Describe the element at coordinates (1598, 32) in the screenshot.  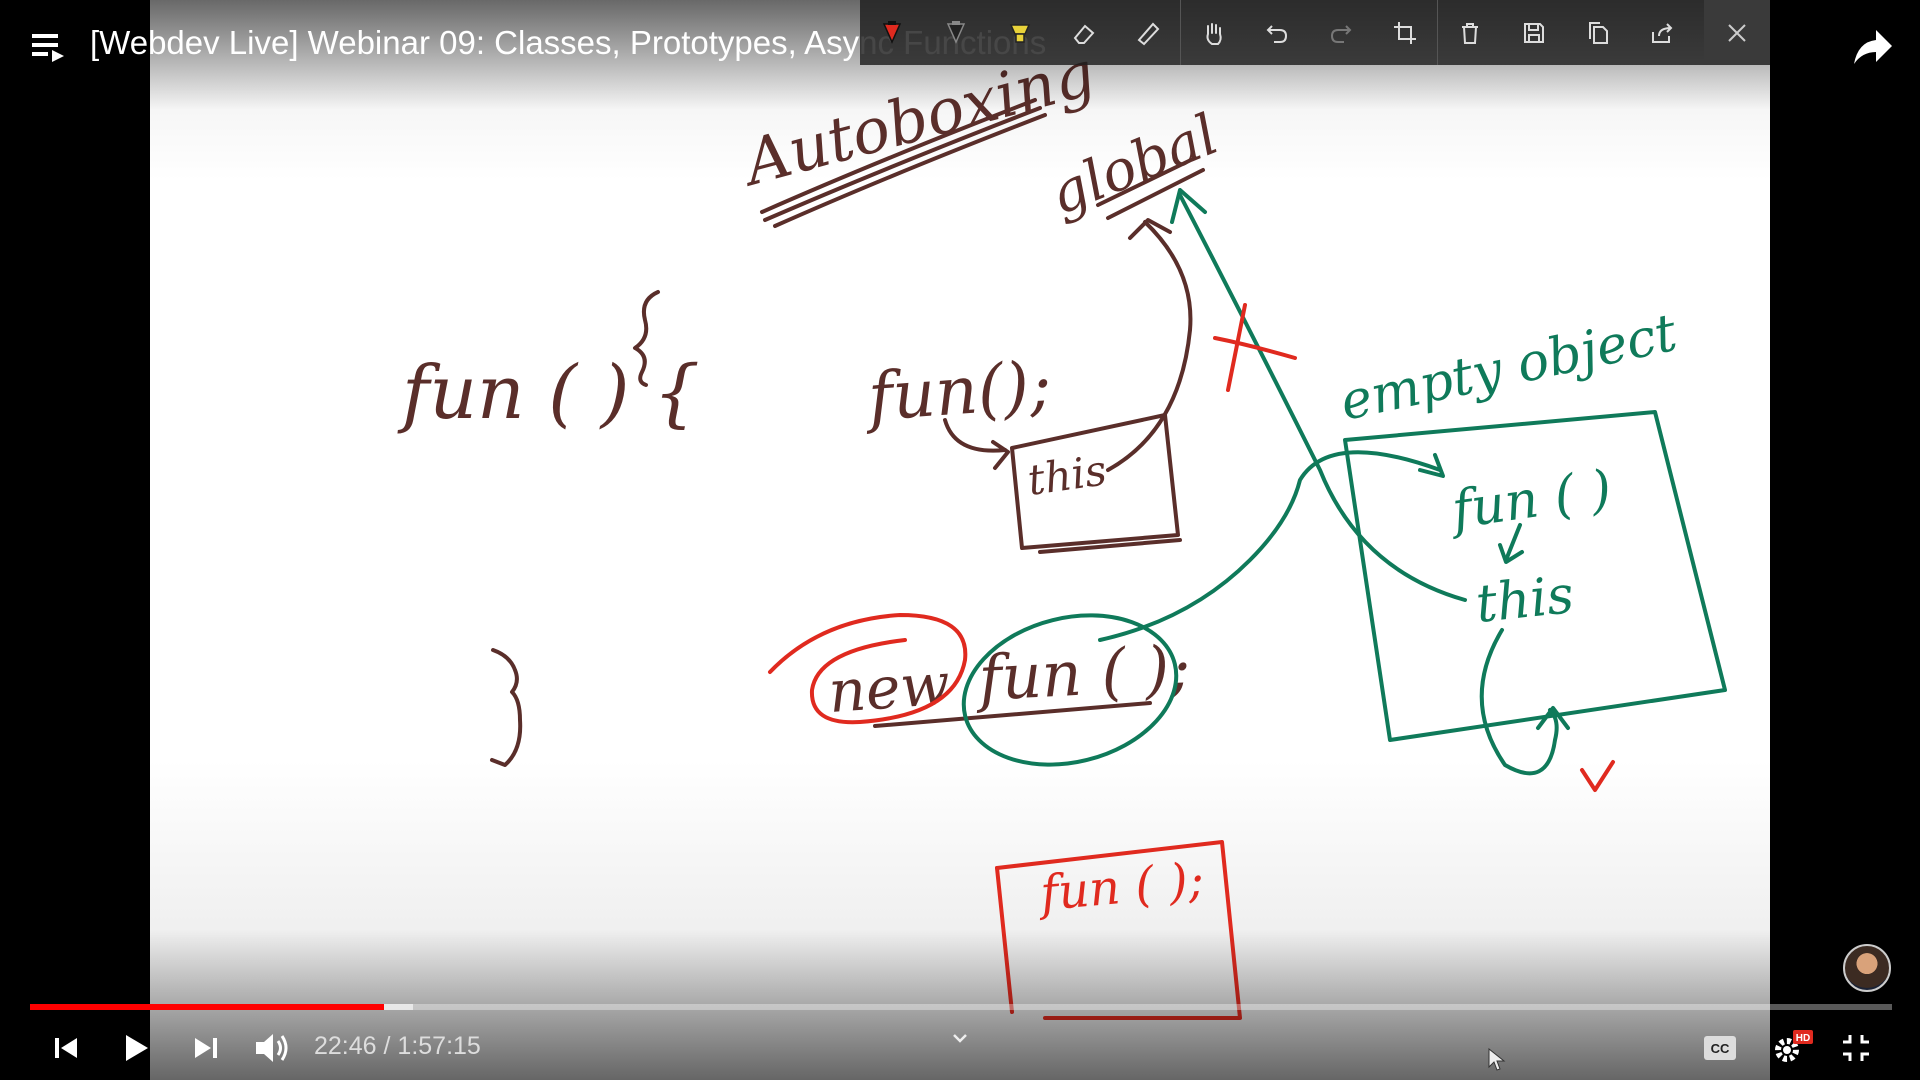
I see `copy-icon` at that location.